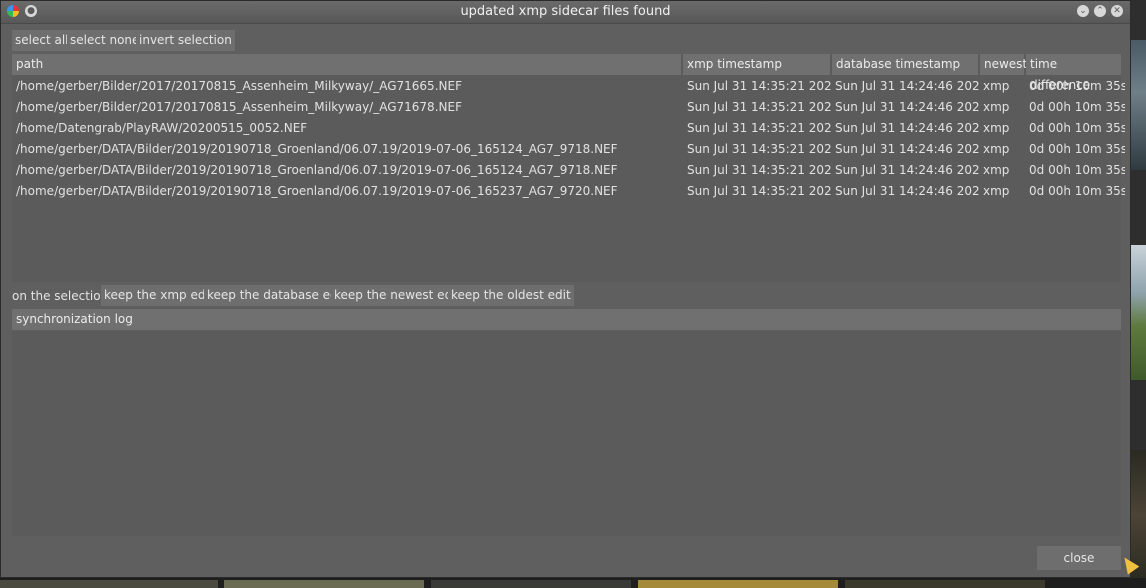  Describe the element at coordinates (1083, 11) in the screenshot. I see `minimize-icon: ⌄` at that location.